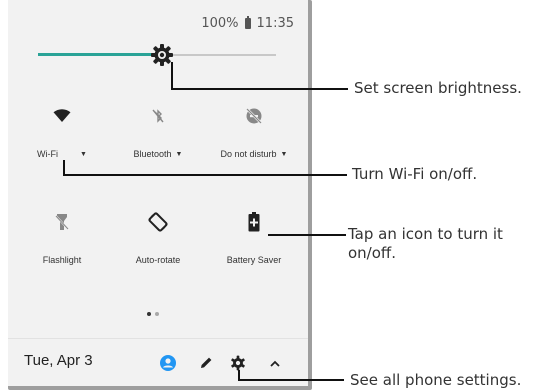  Describe the element at coordinates (62, 154) in the screenshot. I see `tile-wifi-label: Wi-Fi ▼` at that location.